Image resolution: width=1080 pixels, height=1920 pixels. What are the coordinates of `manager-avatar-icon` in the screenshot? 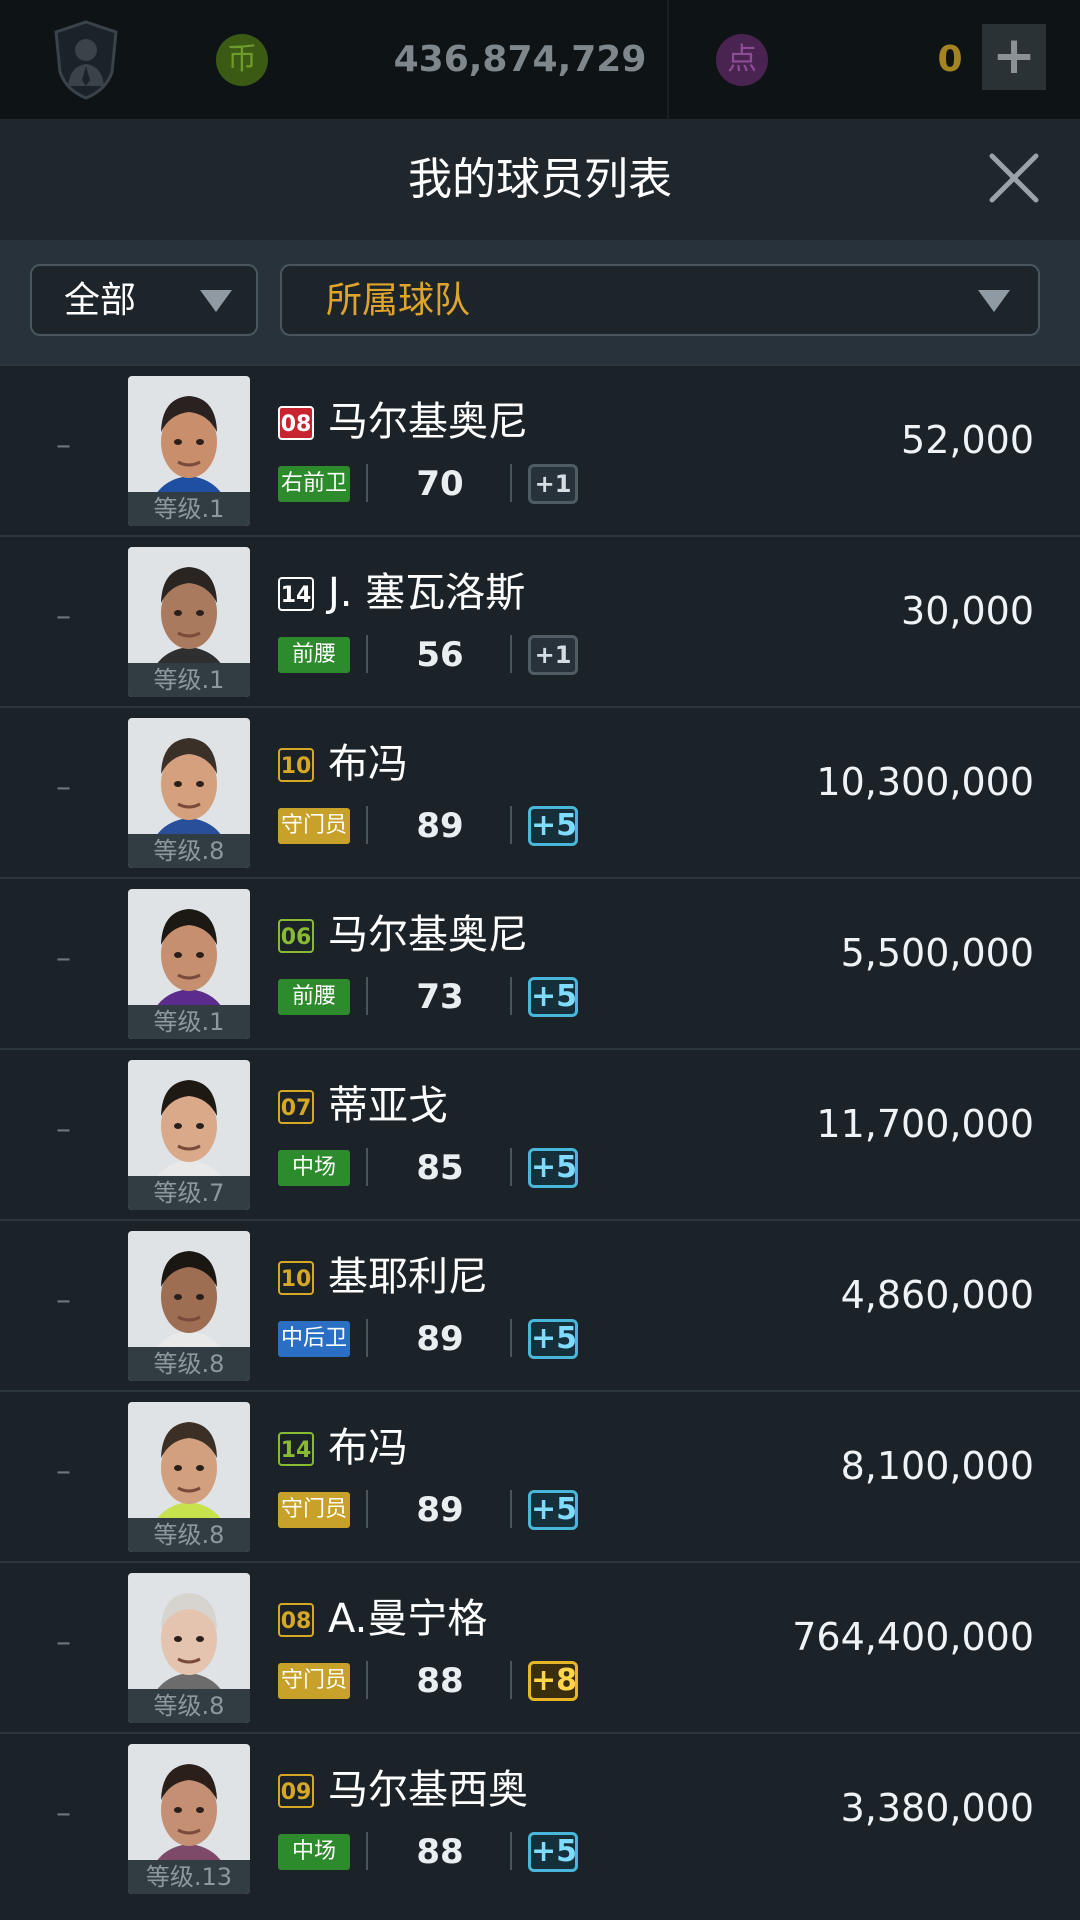 It's located at (86, 60).